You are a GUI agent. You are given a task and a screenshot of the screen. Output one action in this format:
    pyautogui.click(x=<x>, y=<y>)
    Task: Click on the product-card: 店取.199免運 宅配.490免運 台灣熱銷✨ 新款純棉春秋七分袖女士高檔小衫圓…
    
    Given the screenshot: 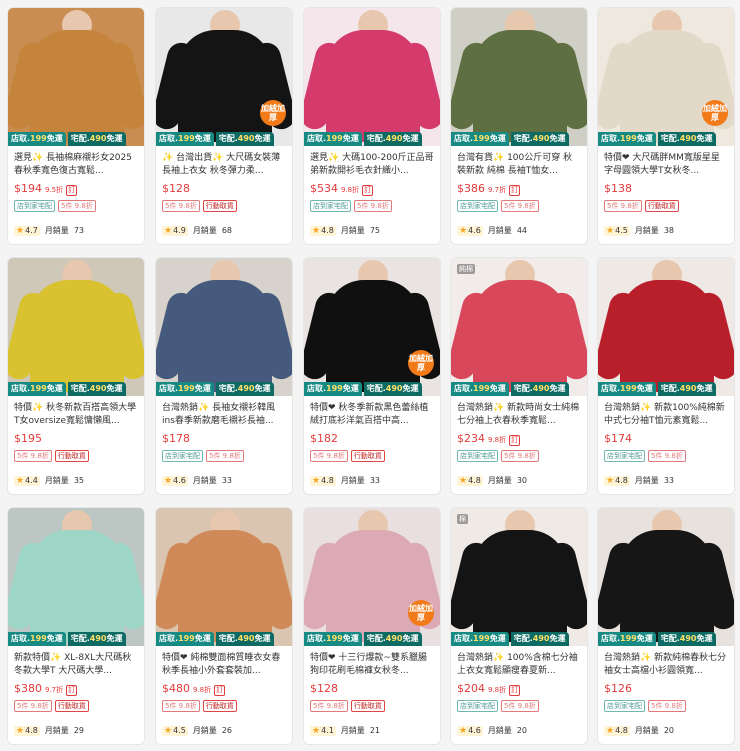 What is the action you would take?
    pyautogui.click(x=666, y=626)
    